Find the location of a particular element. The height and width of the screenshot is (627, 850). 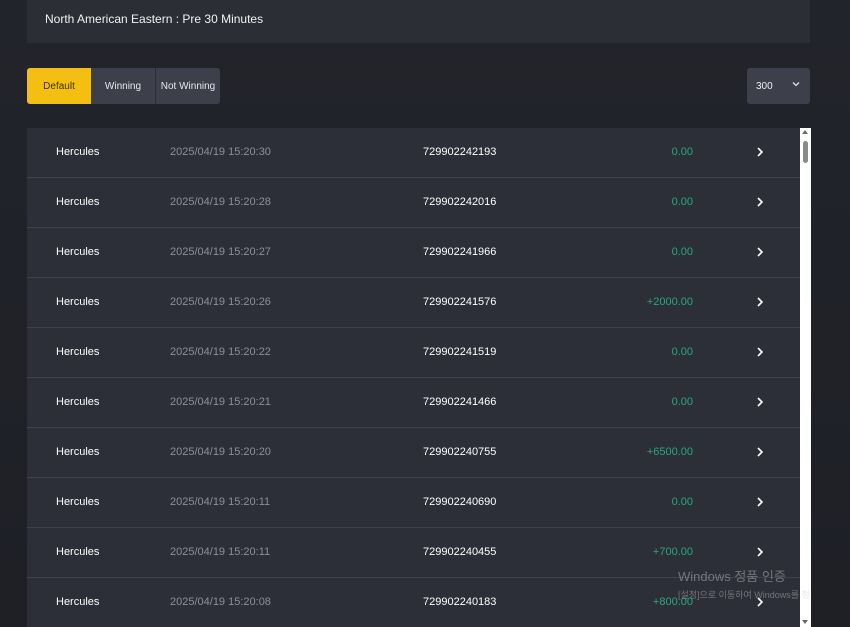

scroll-up-arrow-icon is located at coordinates (805, 132).